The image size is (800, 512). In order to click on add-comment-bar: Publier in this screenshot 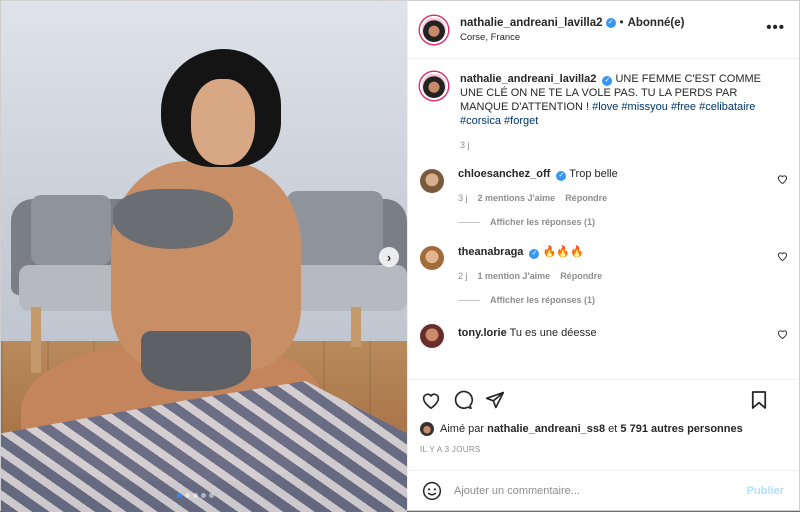, I will do `click(603, 490)`.